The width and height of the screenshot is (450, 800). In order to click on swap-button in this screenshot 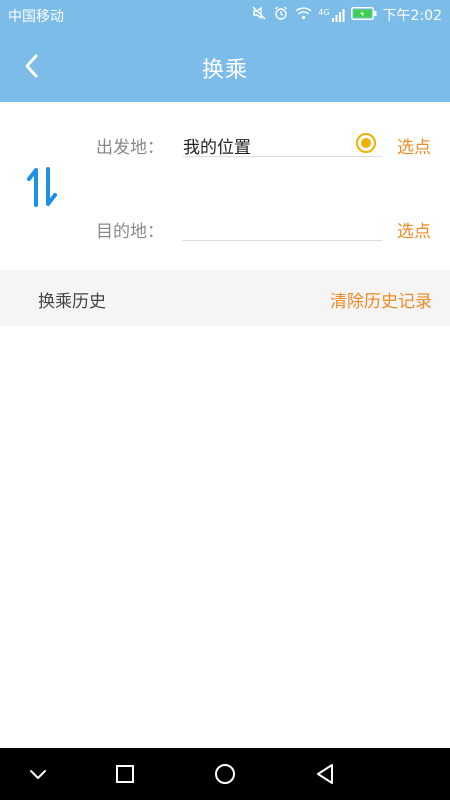, I will do `click(42, 187)`.